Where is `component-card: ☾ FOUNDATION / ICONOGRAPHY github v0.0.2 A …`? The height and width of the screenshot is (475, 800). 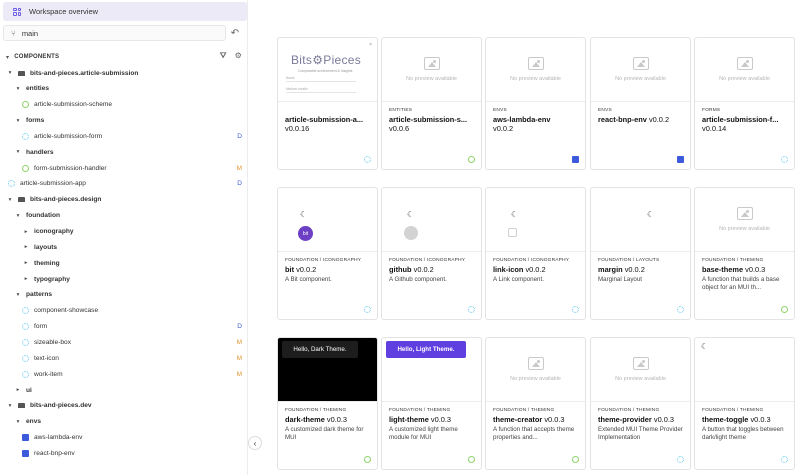 component-card: ☾ FOUNDATION / ICONOGRAPHY github v0.0.2 A … is located at coordinates (431, 253).